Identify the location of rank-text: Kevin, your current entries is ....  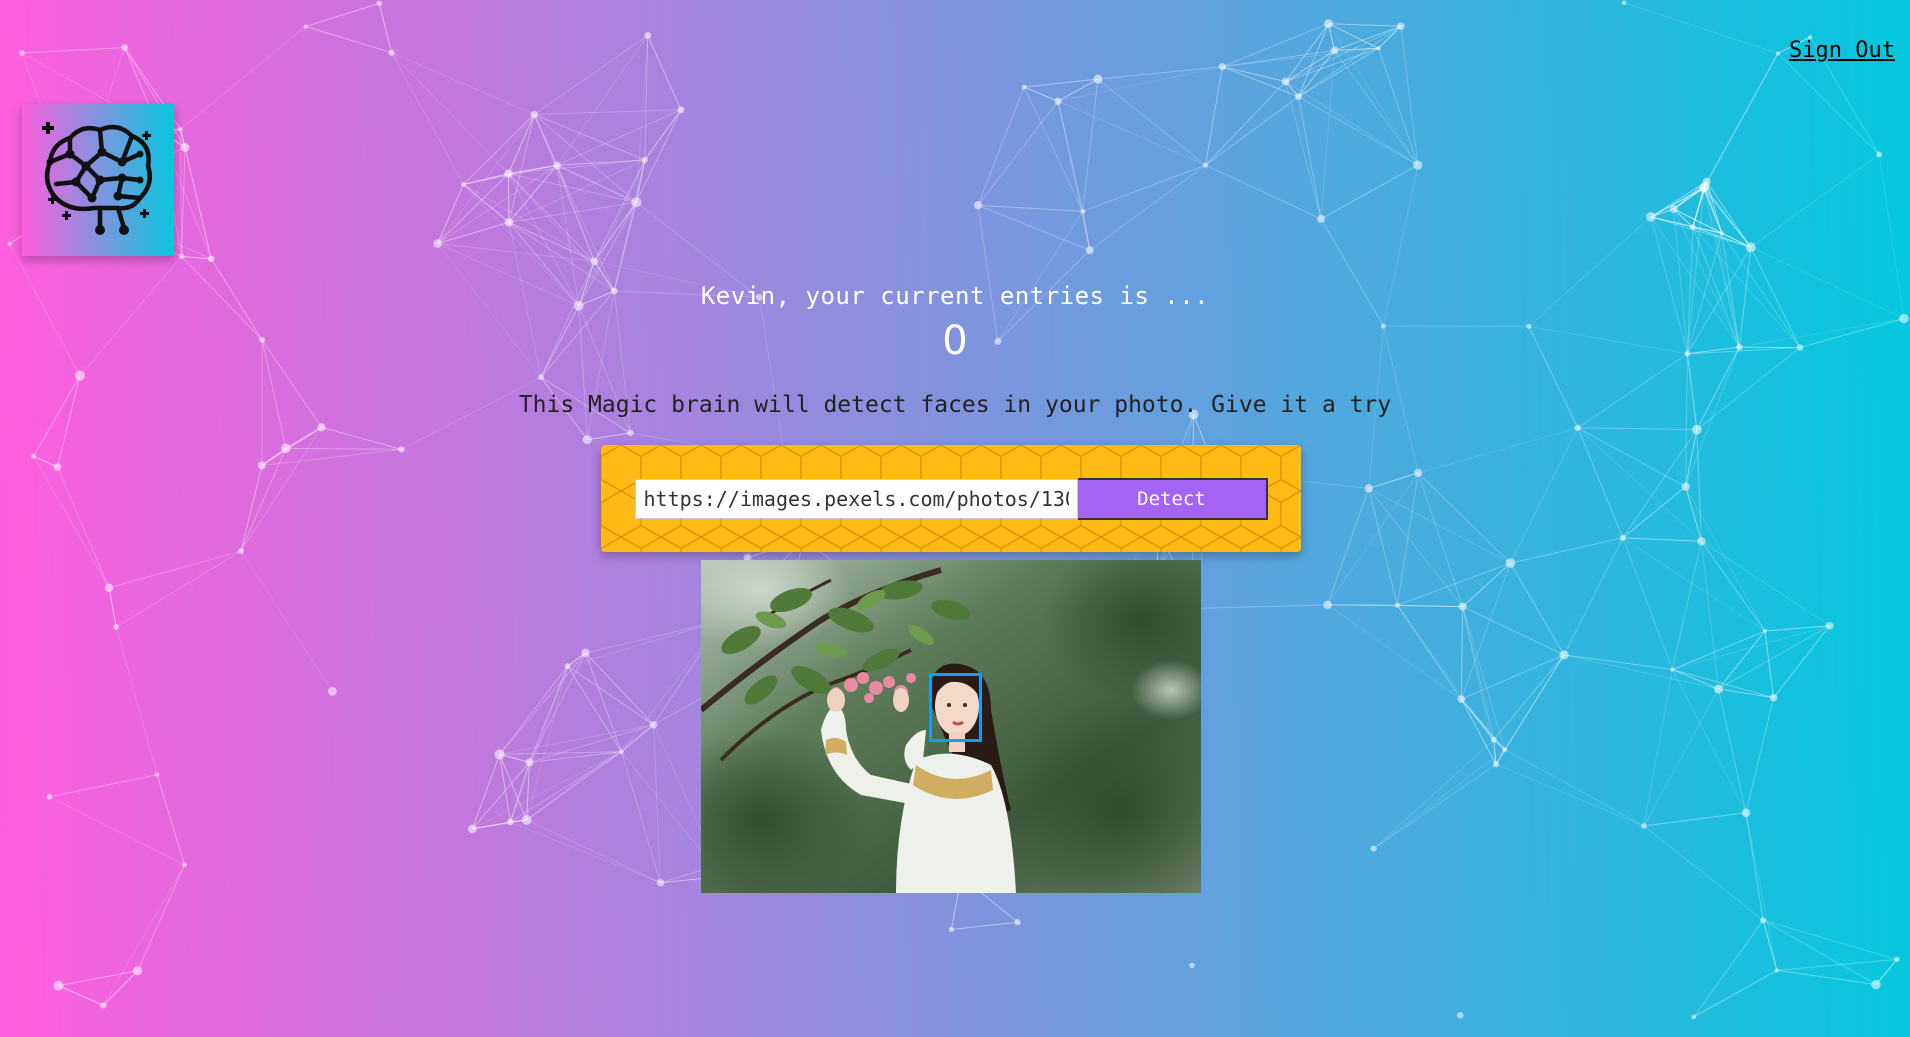
(955, 296).